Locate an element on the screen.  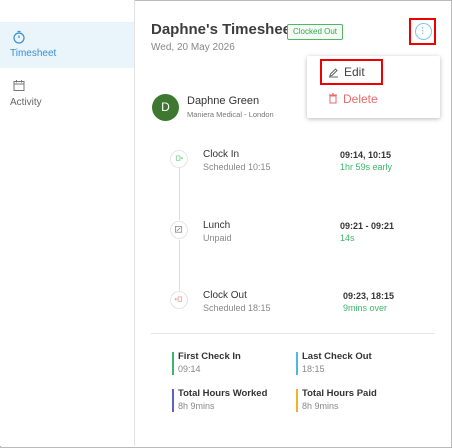
event-difference: 1hr 59s early is located at coordinates (366, 167).